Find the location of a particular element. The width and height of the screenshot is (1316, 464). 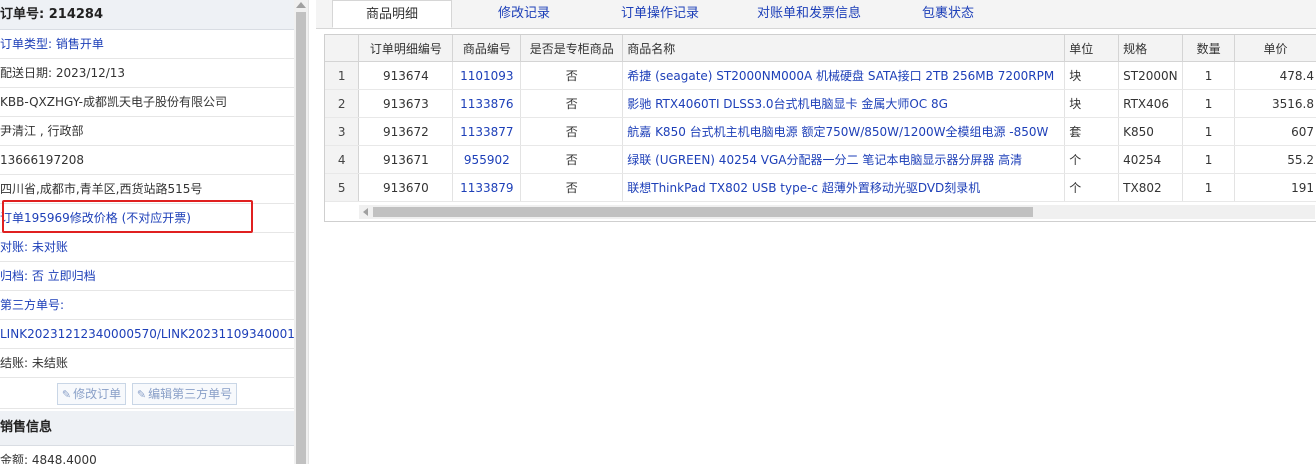

cell-unit-price: 607 is located at coordinates (1275, 131).